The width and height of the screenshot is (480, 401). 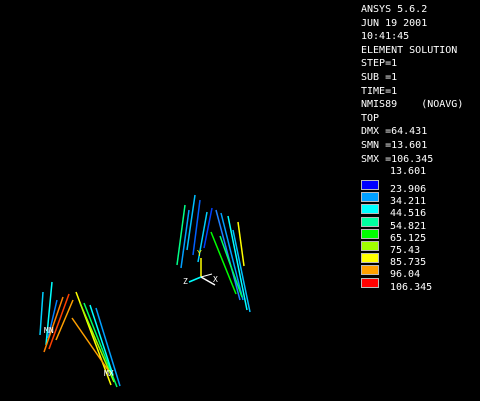 I want to click on legend-band: 106.345, so click(x=418, y=284).